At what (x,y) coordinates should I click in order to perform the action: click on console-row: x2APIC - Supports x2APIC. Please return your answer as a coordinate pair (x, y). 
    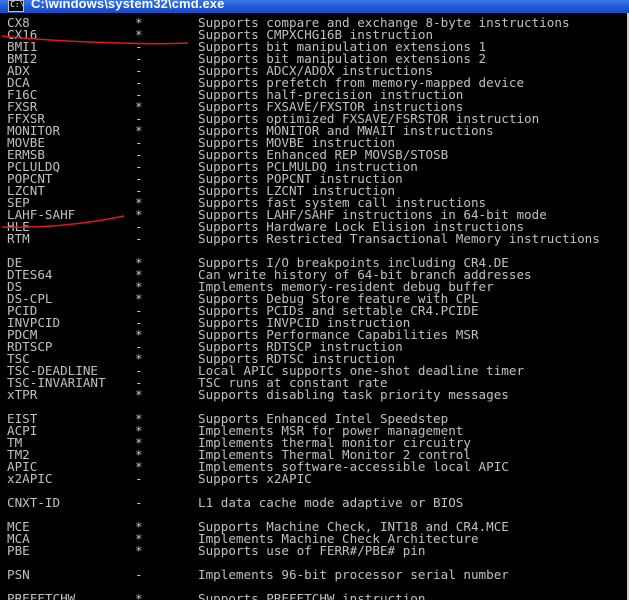
    Looking at the image, I should click on (313, 478).